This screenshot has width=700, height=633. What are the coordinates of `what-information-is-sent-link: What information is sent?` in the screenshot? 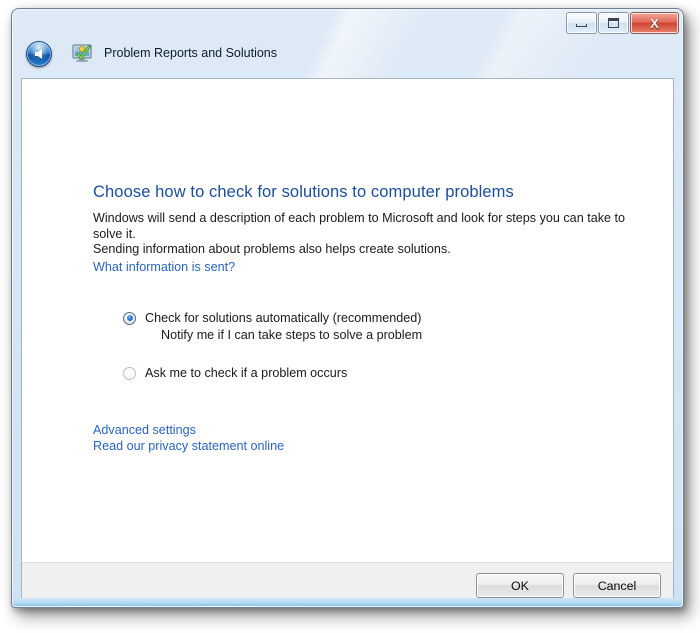 It's located at (164, 267).